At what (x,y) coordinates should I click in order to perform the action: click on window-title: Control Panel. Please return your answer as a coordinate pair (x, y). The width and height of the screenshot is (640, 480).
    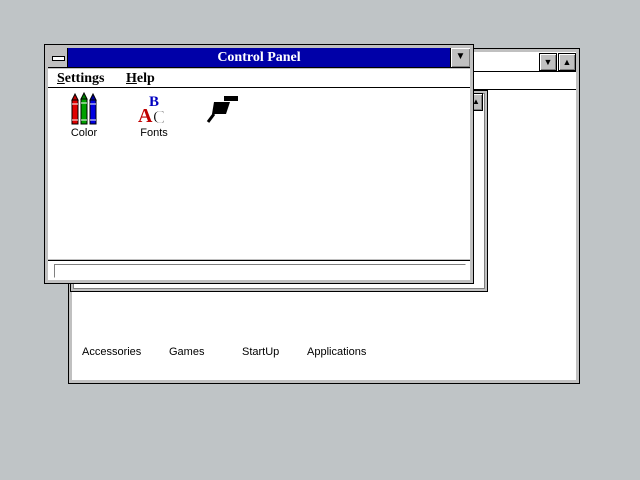
    Looking at the image, I should click on (259, 57).